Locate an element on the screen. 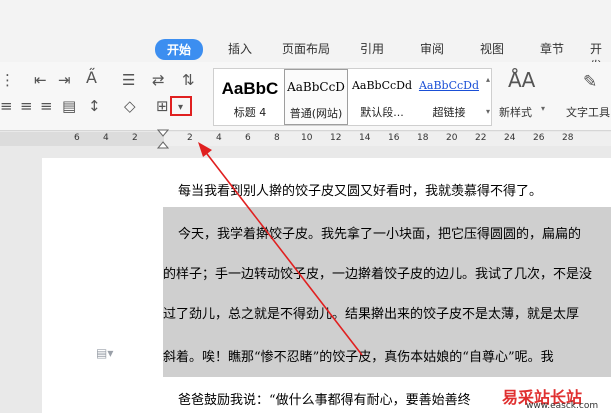 The width and height of the screenshot is (611, 413). annotation-arrow is located at coordinates (280, 249).